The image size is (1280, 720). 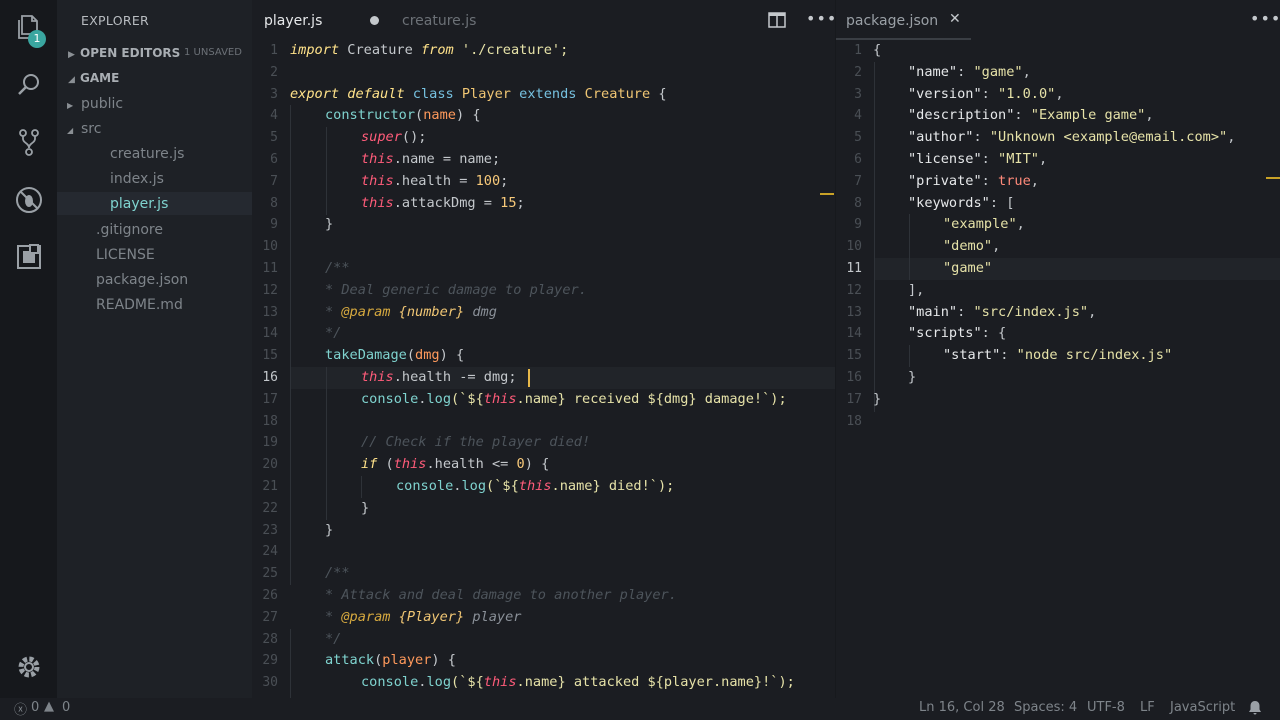 What do you see at coordinates (1106, 707) in the screenshot?
I see `encoding: UTF-8` at bounding box center [1106, 707].